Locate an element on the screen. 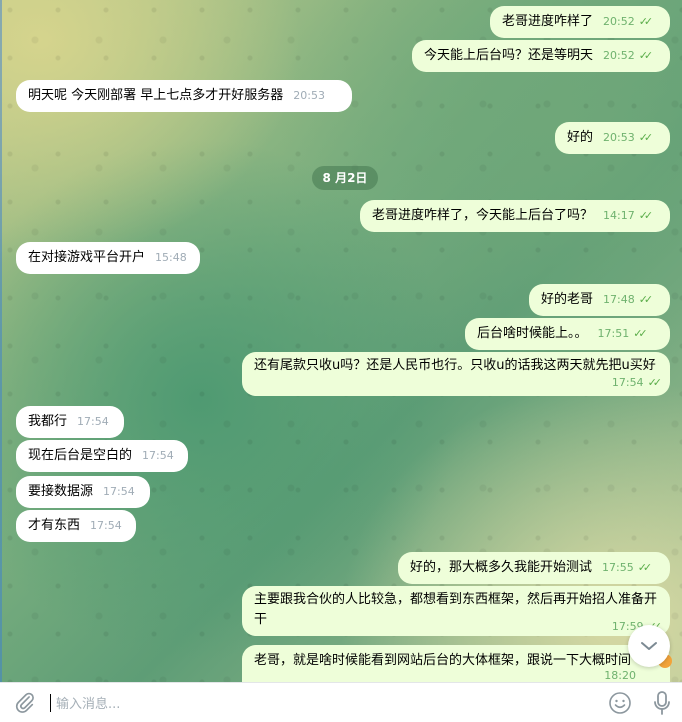 The height and width of the screenshot is (722, 682). message-bubble-outgoing: 老哥进度咋样了 20:52 ✓✓ is located at coordinates (580, 22).